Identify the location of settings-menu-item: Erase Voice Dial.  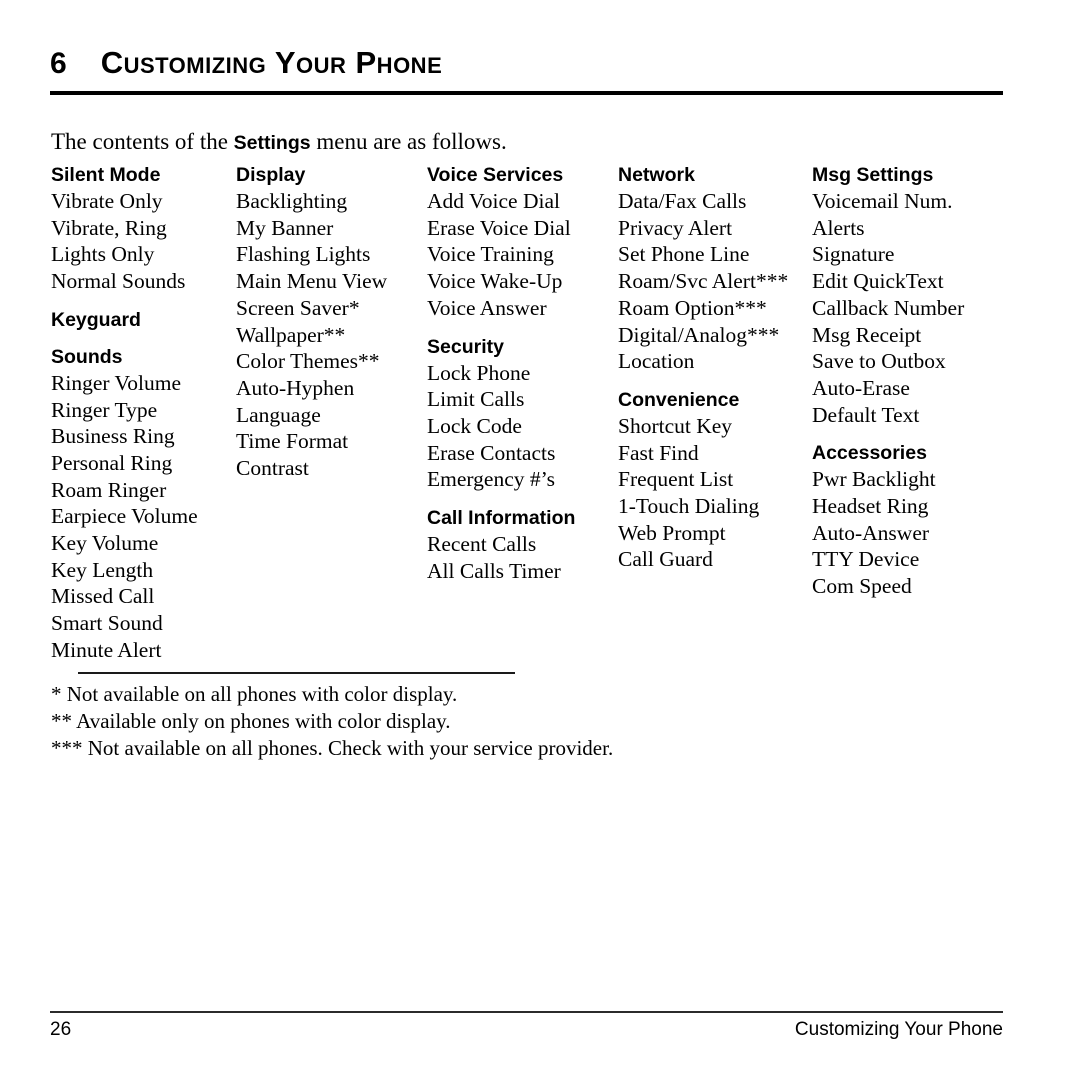
(499, 227).